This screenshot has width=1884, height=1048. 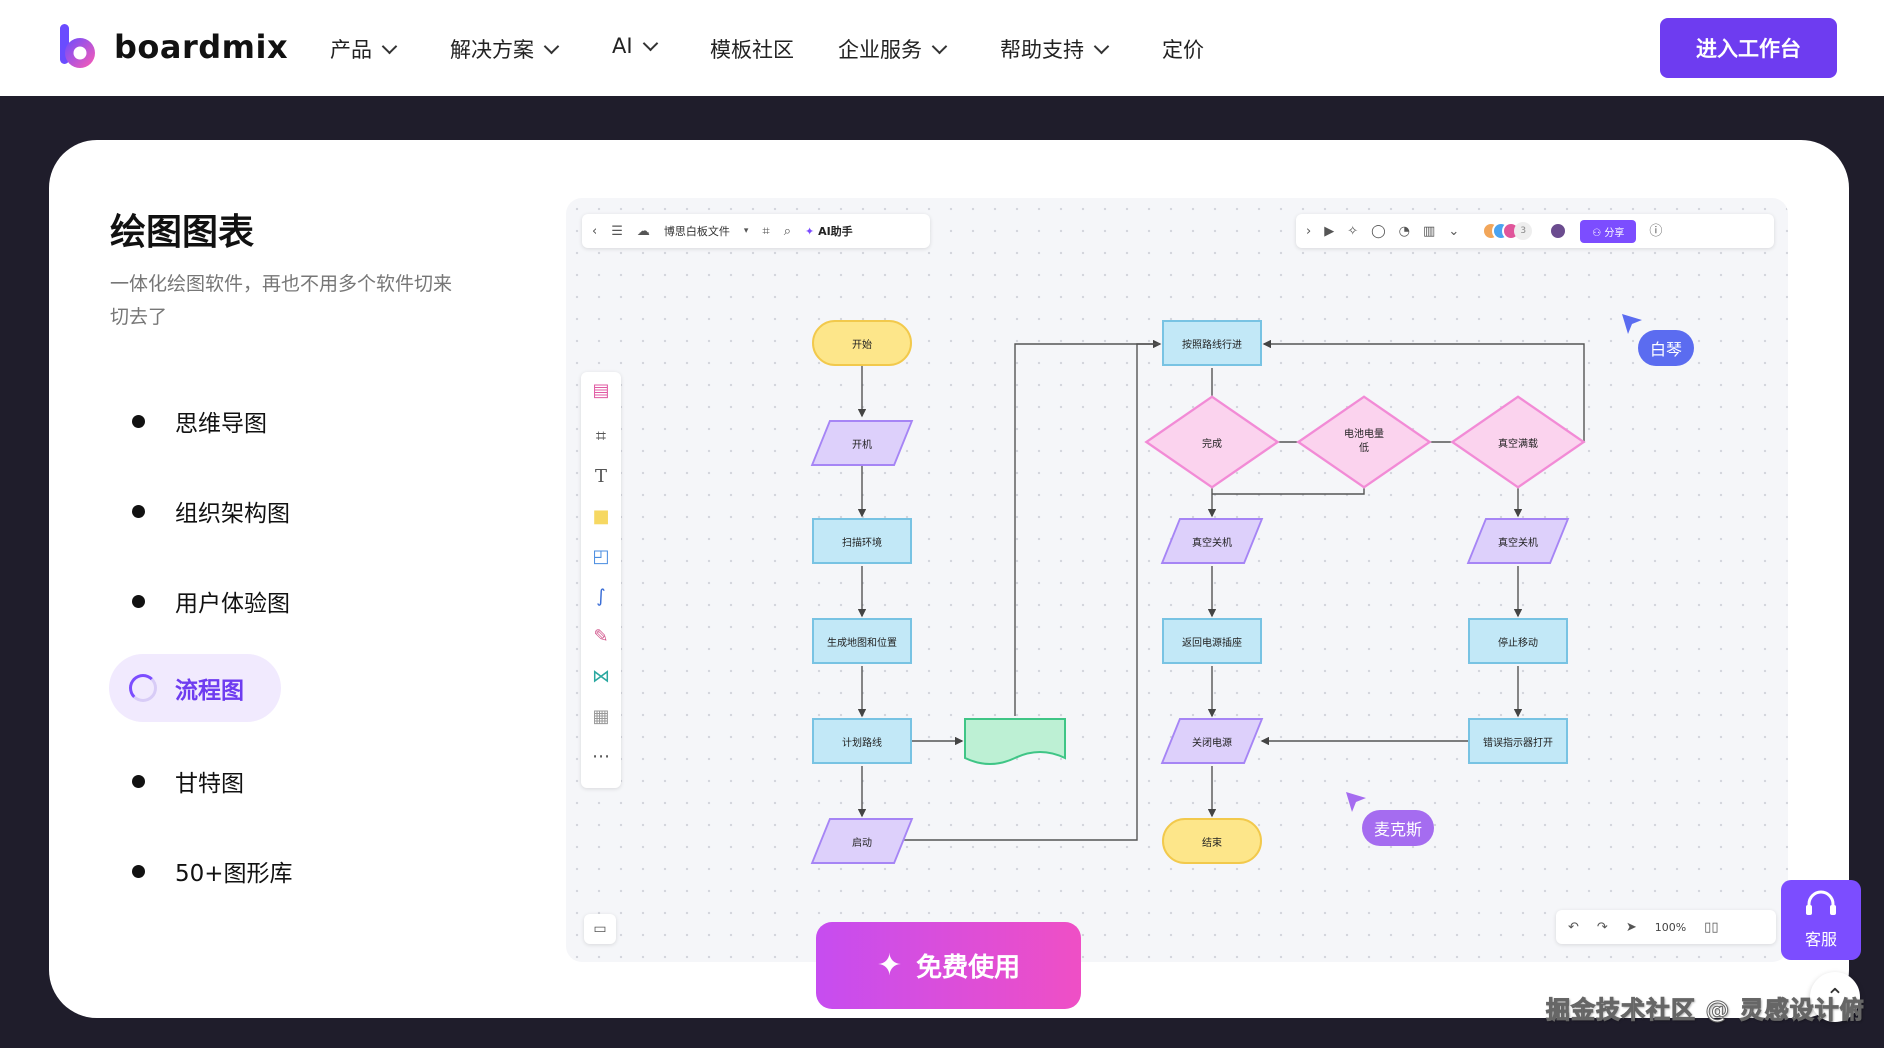 I want to click on flow-node-start: 开始, so click(x=862, y=343).